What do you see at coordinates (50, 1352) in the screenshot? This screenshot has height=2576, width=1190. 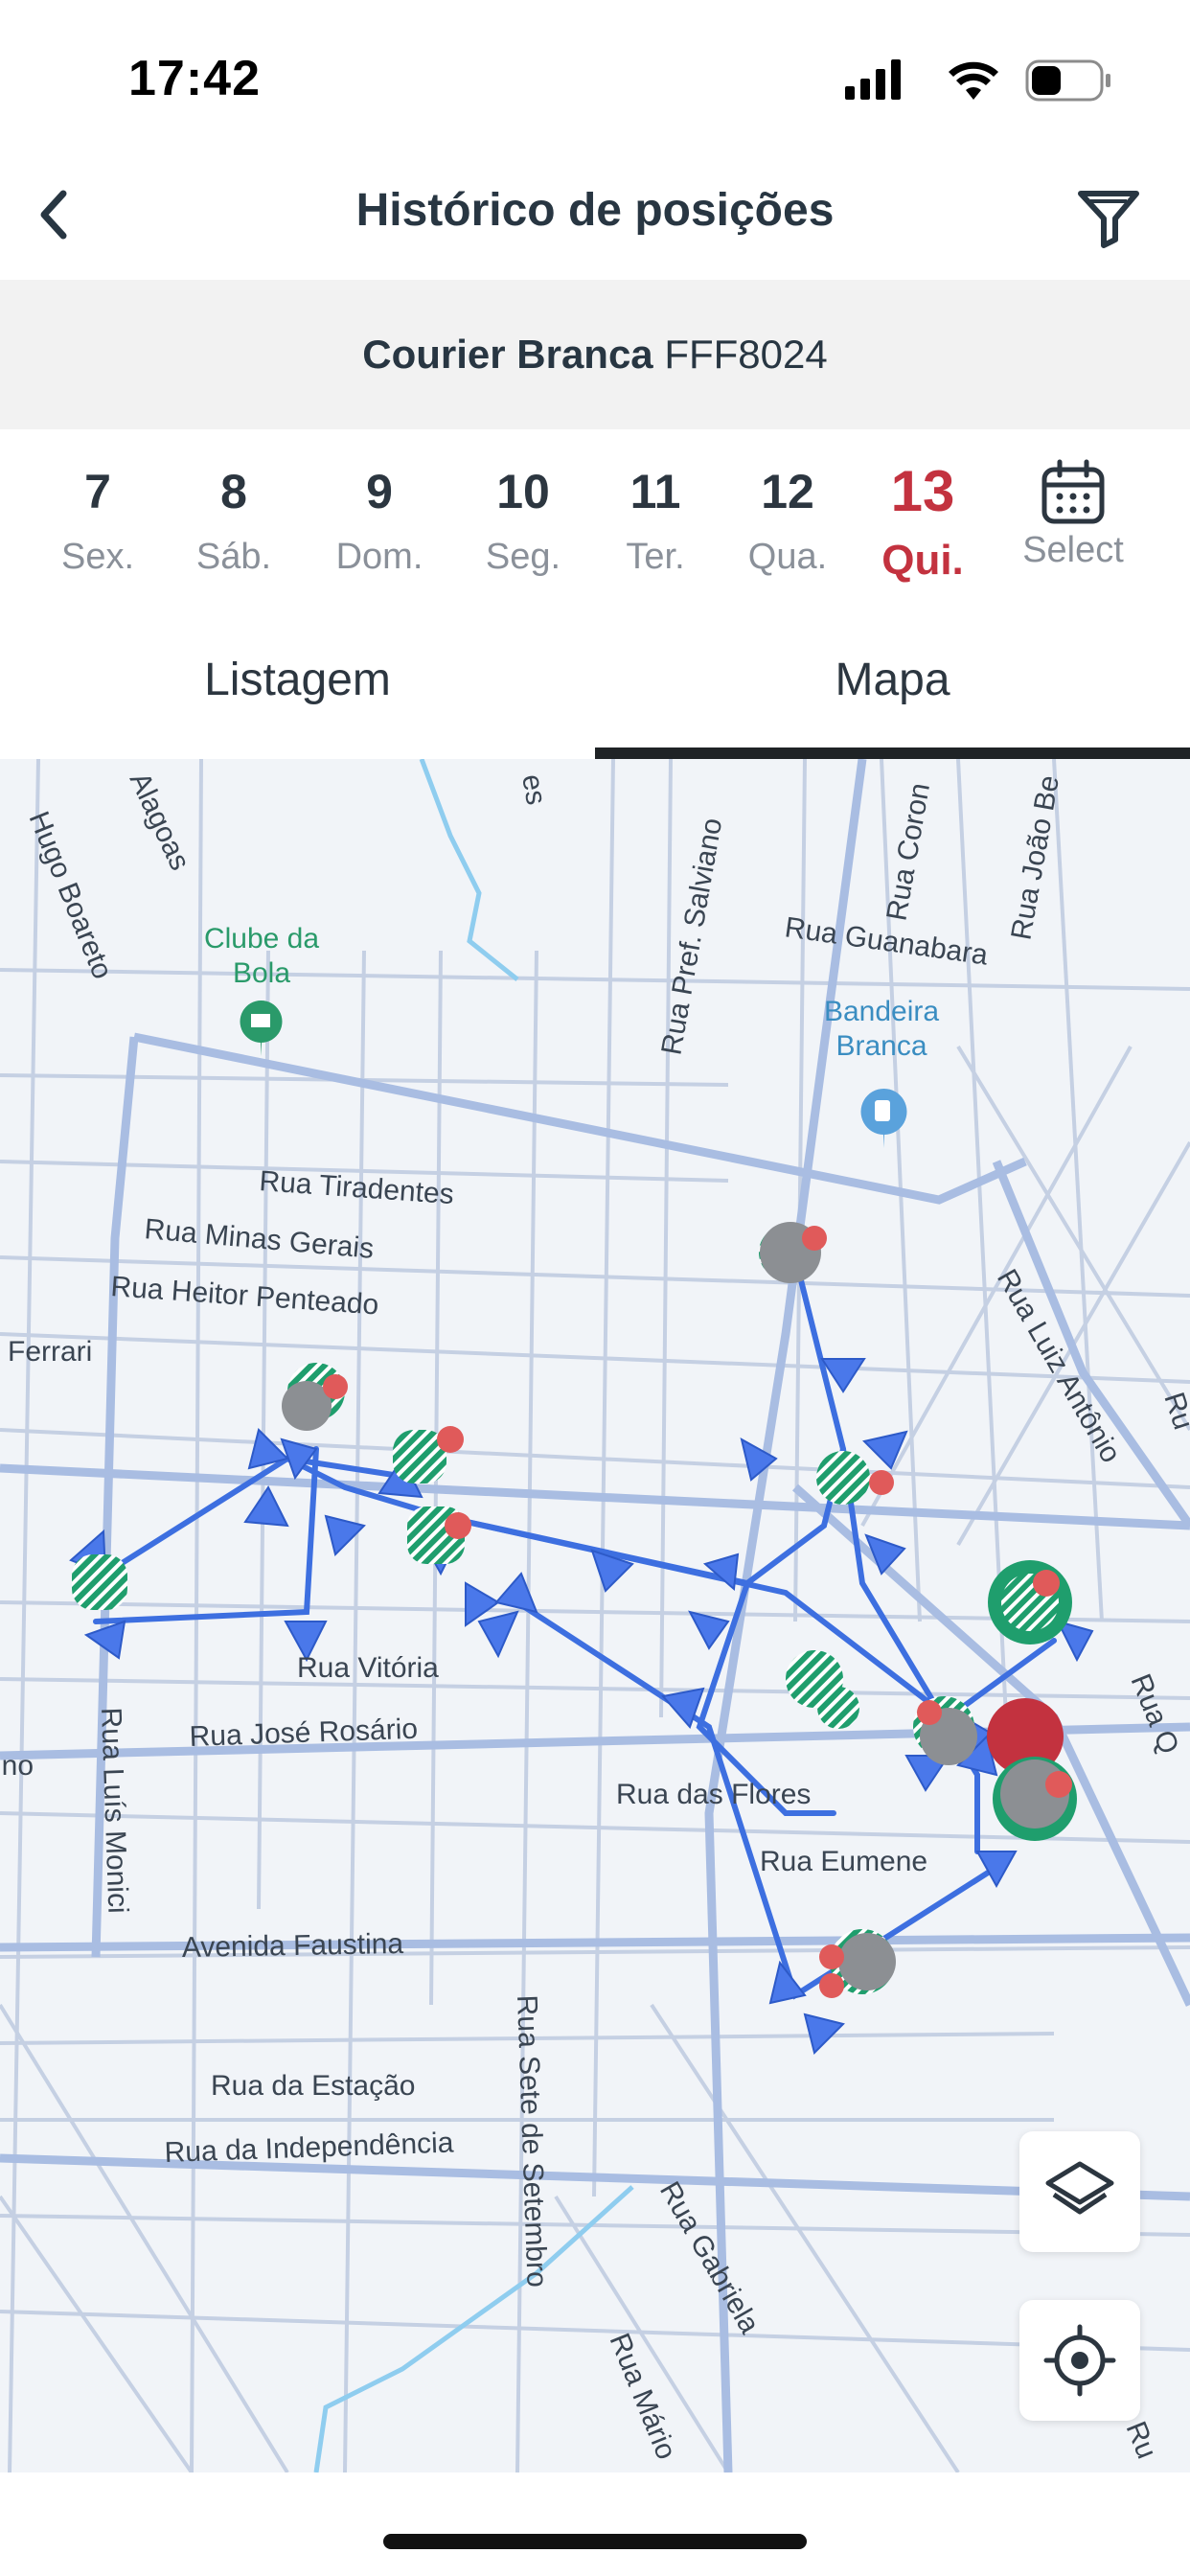 I see `street-label: Ferrari` at bounding box center [50, 1352].